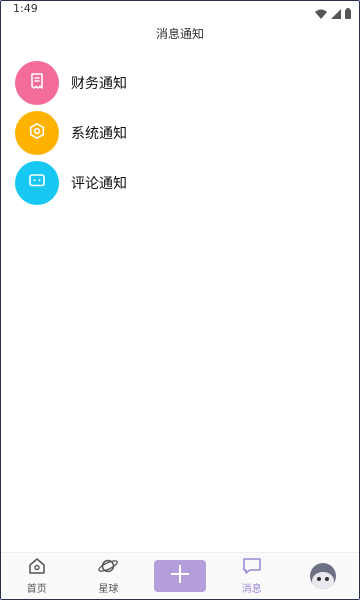  I want to click on bottom-navigation: 首页 星球 消息, so click(180, 575).